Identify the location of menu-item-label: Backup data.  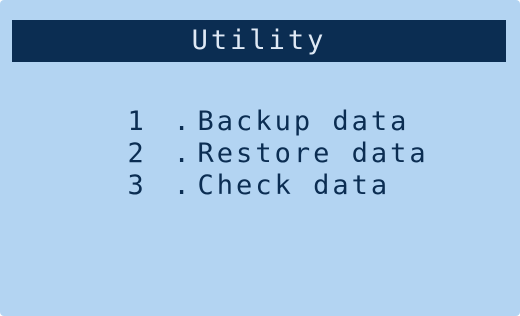
(303, 121).